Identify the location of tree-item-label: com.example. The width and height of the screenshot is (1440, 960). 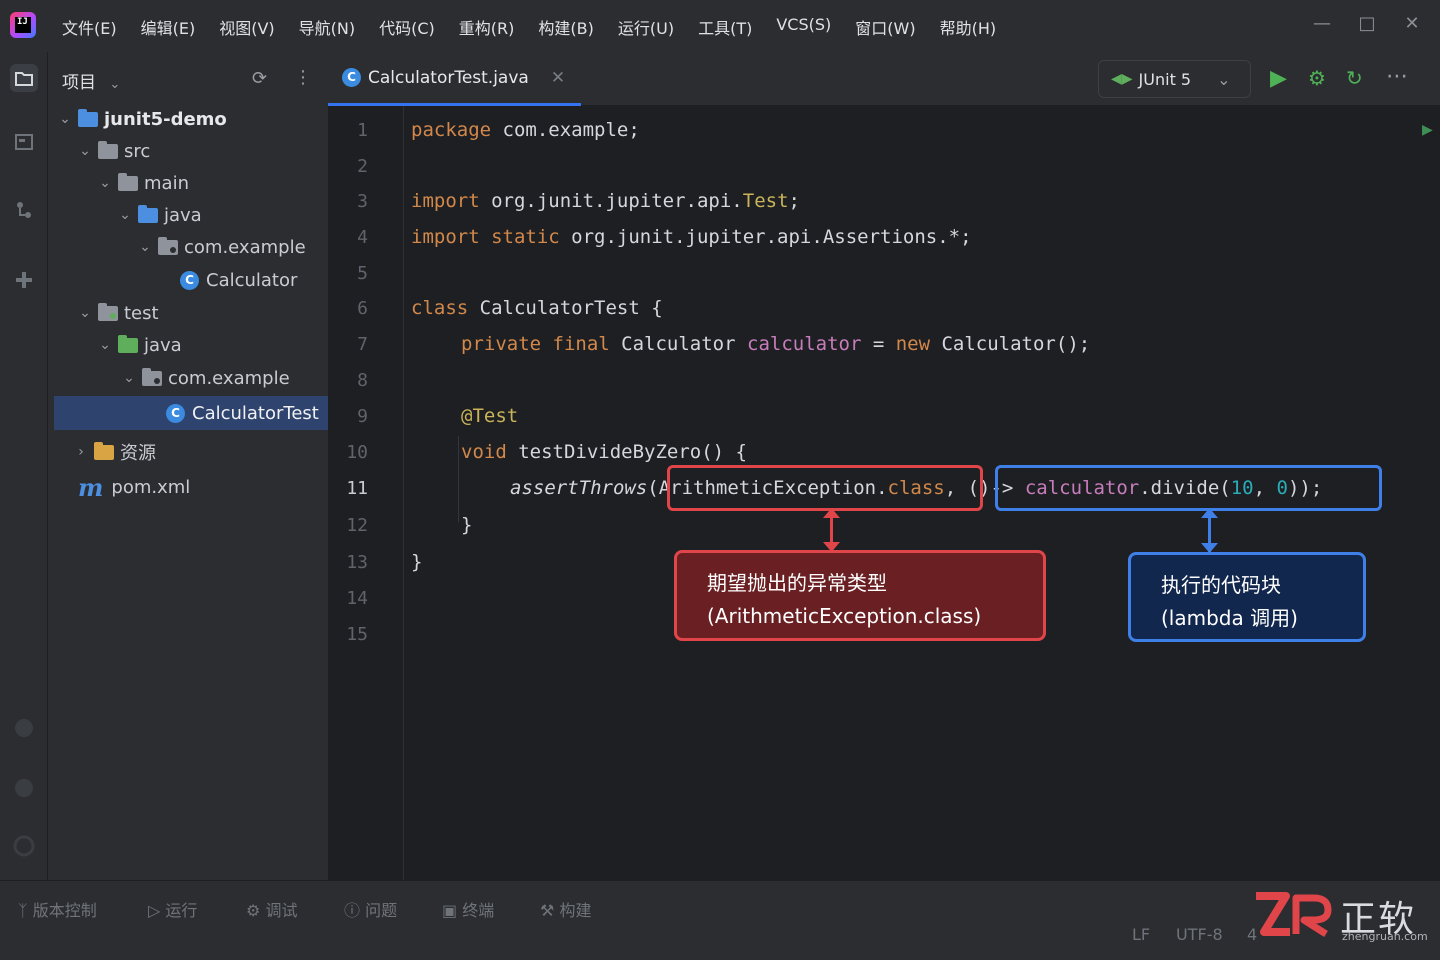
(229, 378).